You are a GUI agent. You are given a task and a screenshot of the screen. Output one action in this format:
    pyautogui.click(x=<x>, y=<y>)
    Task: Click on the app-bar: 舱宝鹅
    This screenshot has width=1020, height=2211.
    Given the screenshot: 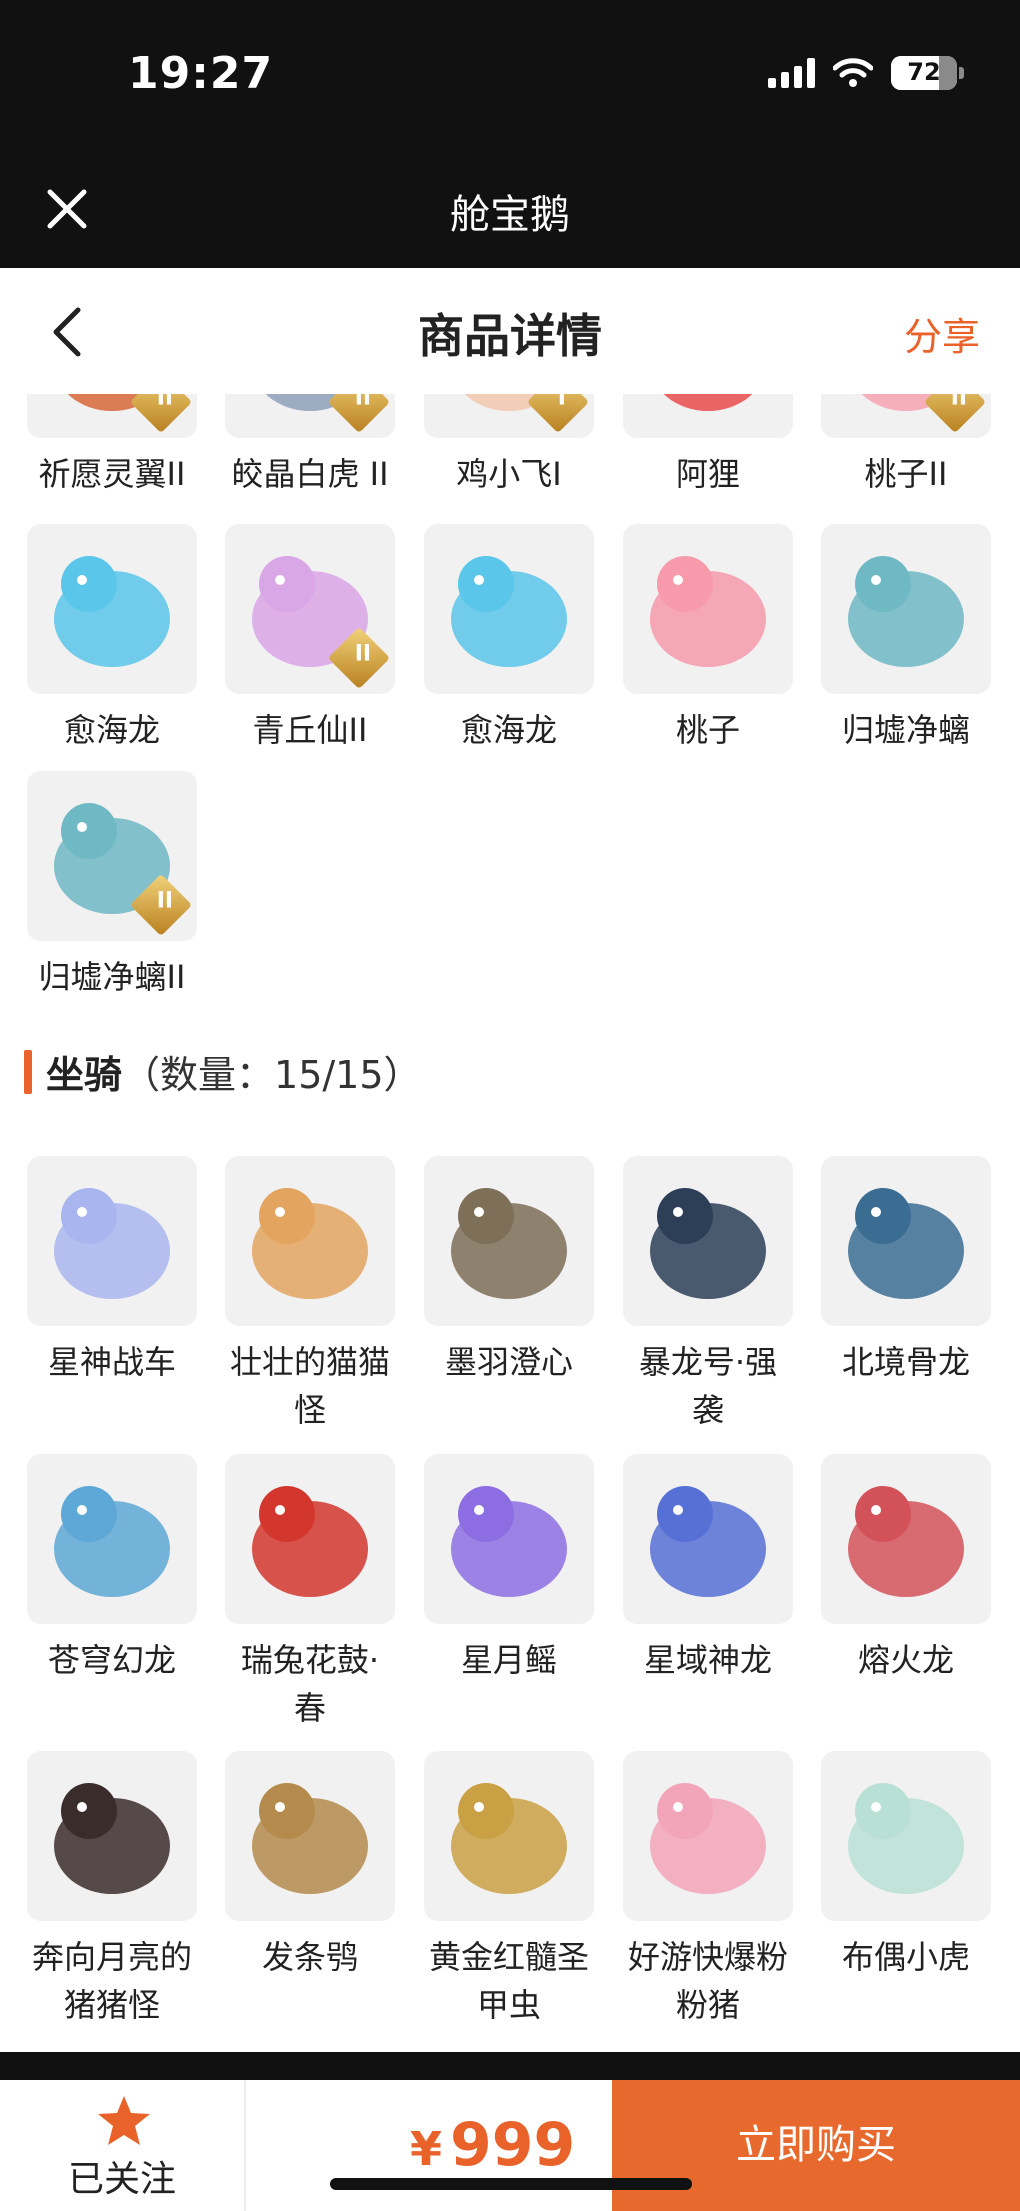 What is the action you would take?
    pyautogui.click(x=510, y=209)
    